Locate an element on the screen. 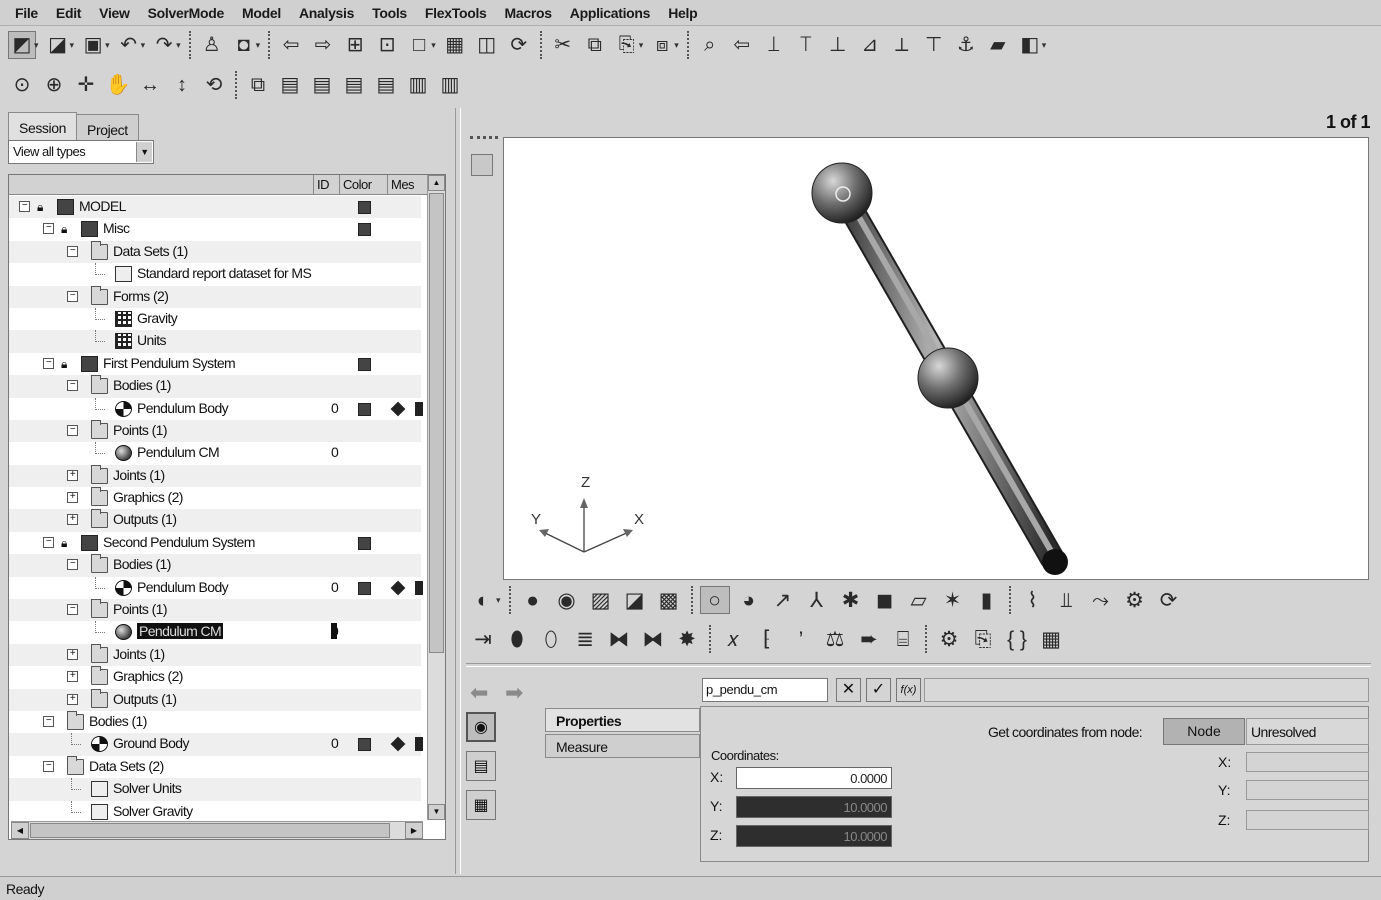  tree-row: Standard report dataset for MS is located at coordinates (215, 274).